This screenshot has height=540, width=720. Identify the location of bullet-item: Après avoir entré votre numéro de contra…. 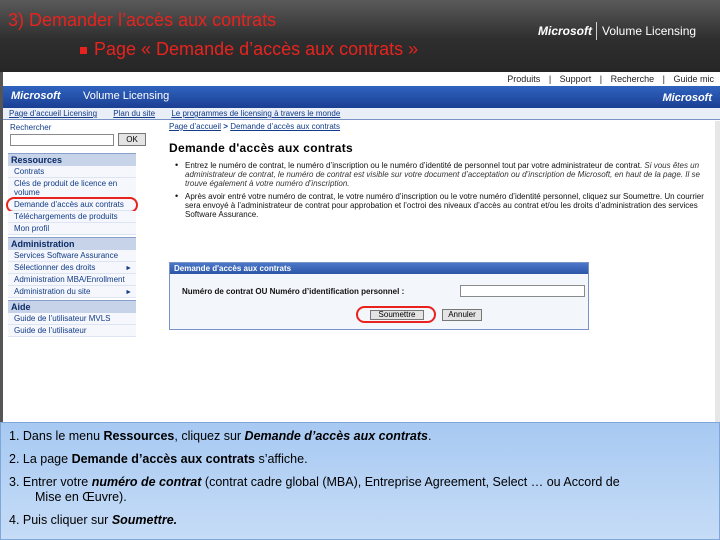
(445, 205).